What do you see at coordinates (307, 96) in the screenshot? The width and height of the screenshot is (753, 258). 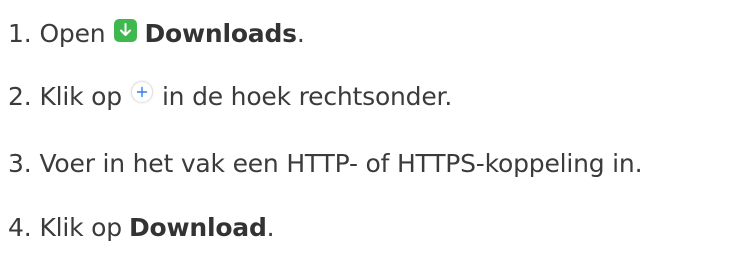 I see `step-text-after: in de hoek rechtsonder.` at bounding box center [307, 96].